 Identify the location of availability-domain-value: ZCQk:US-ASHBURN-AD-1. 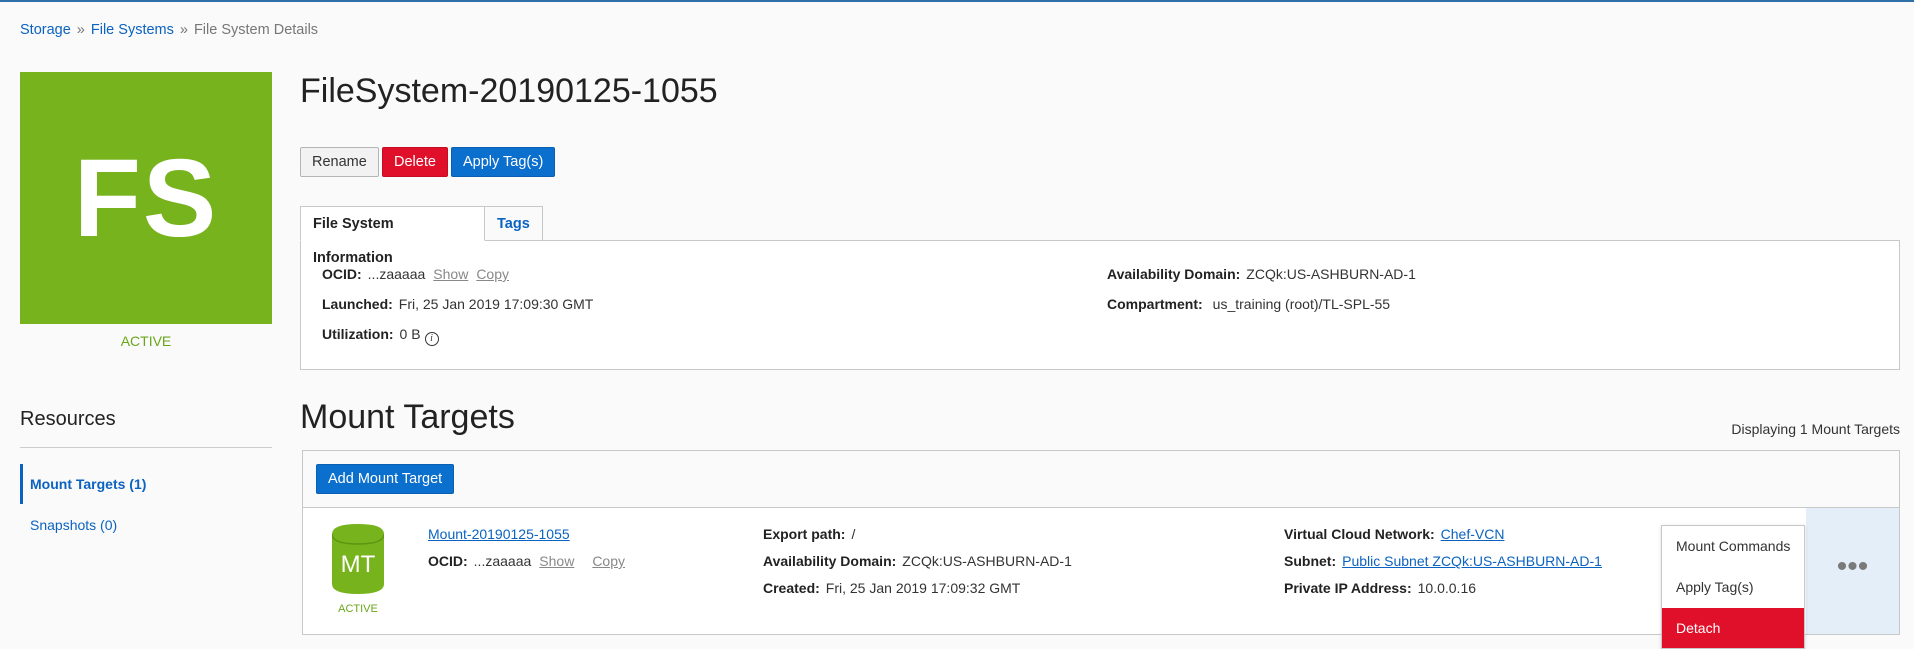
(1331, 274).